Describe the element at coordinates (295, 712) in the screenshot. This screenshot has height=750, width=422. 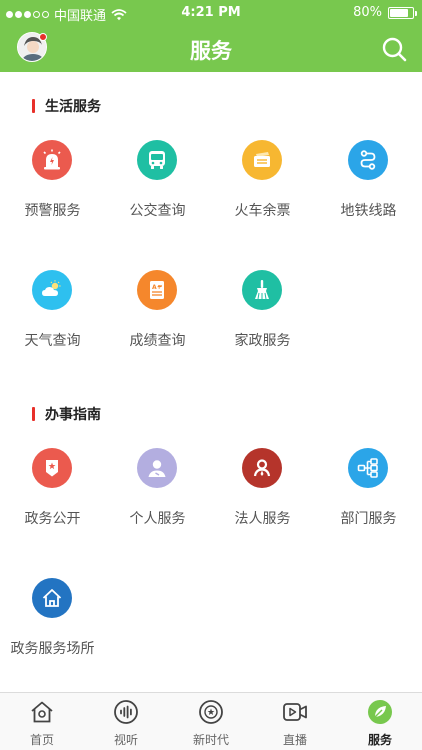
I see `live-video-icon` at that location.